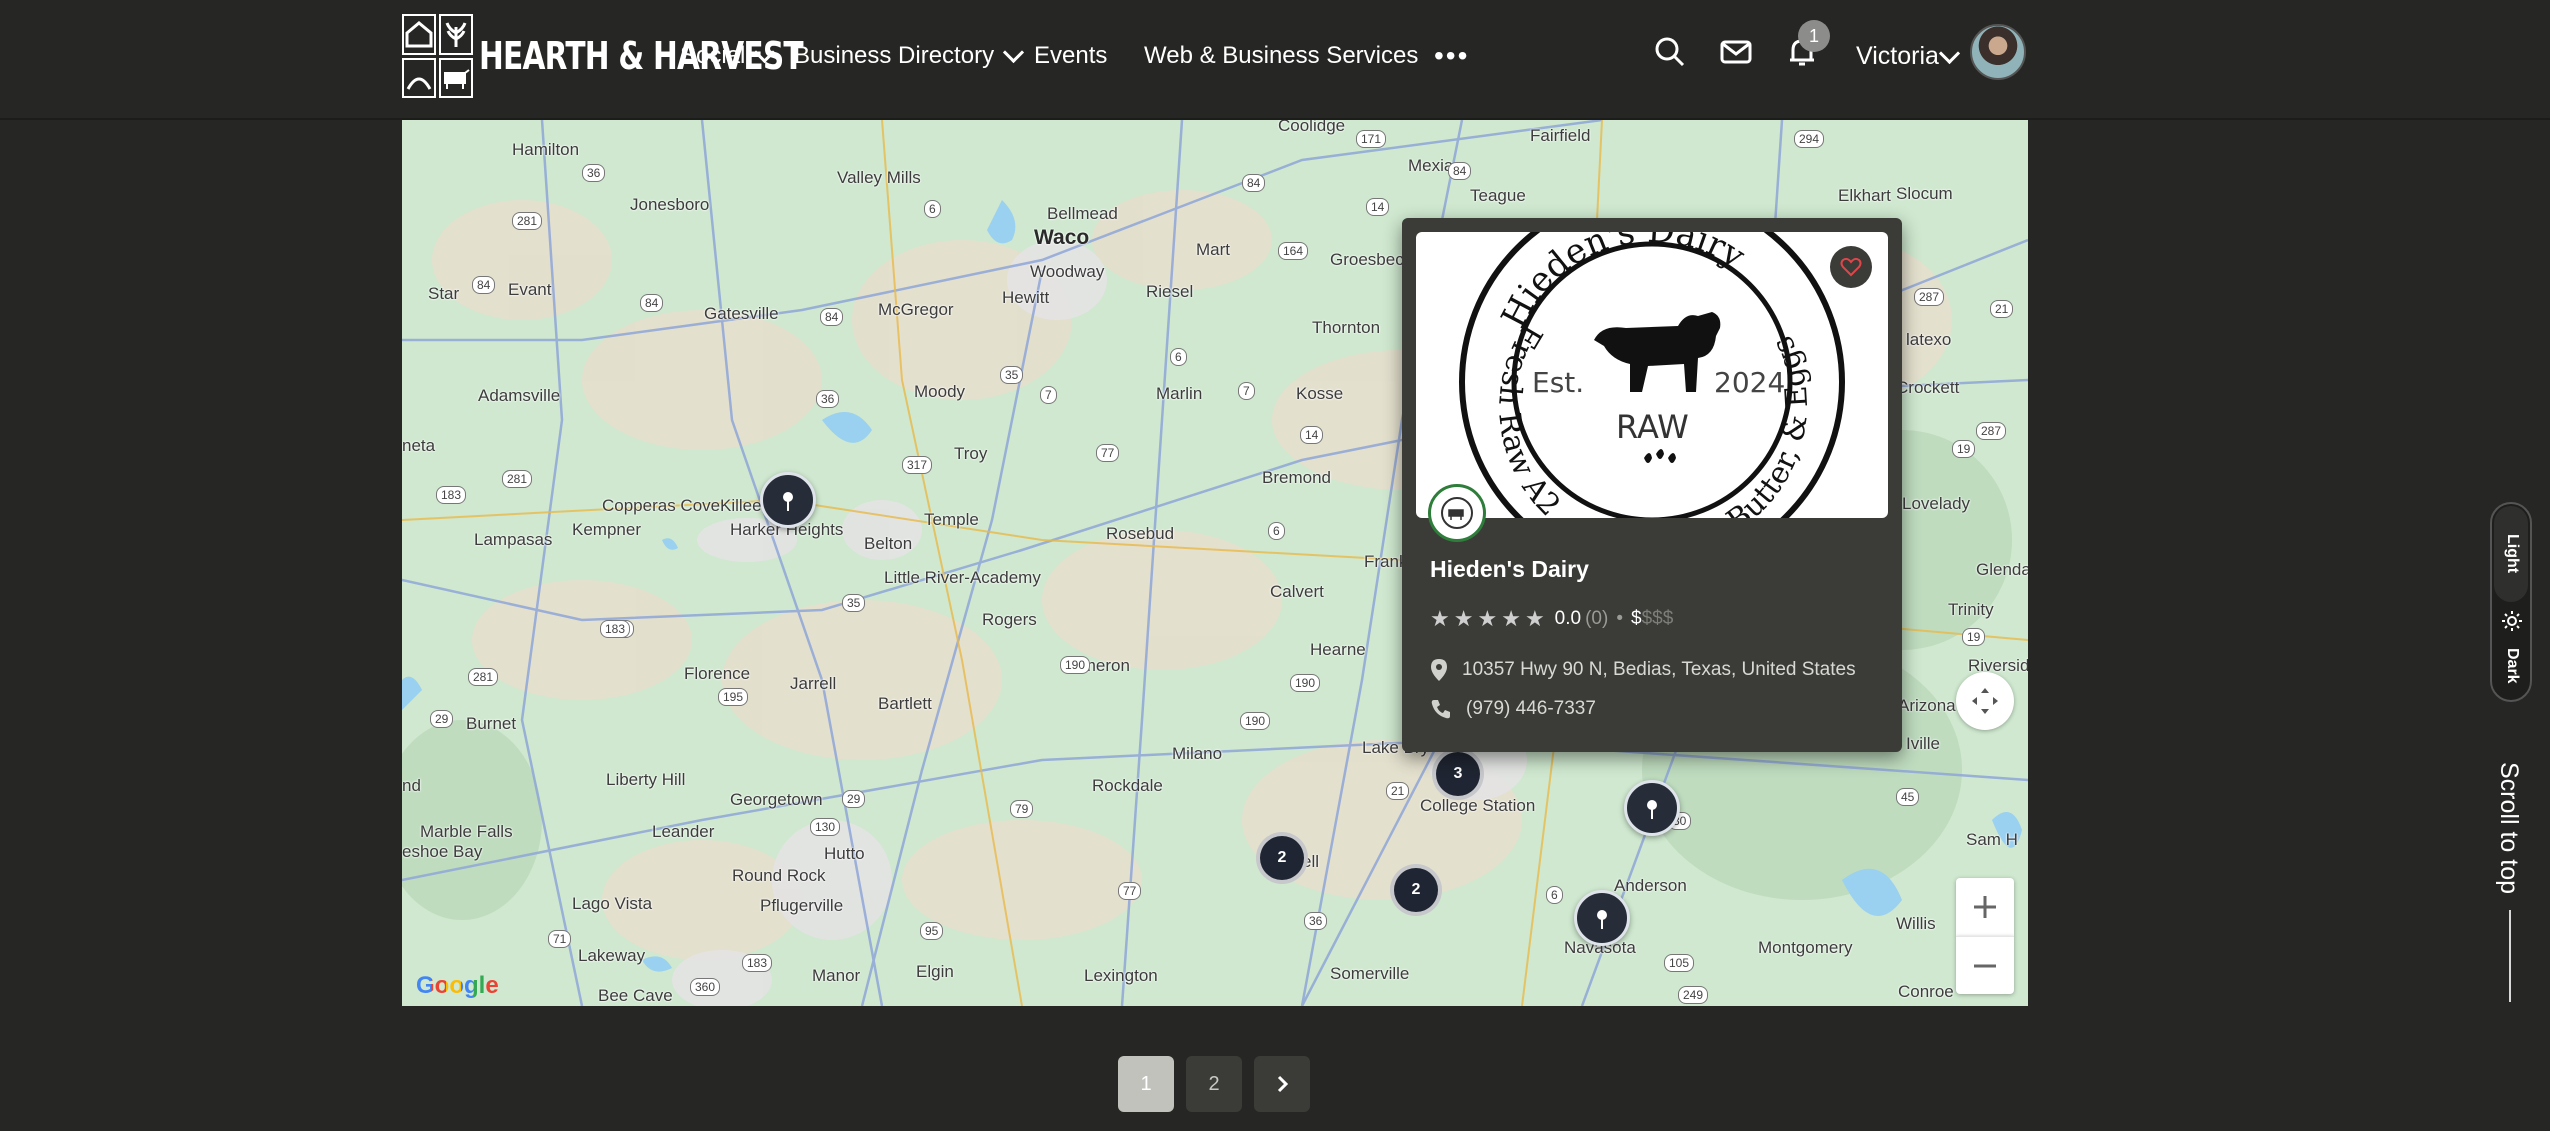 The image size is (2550, 1131). Describe the element at coordinates (1693, 995) in the screenshot. I see `road-shield: 249` at that location.